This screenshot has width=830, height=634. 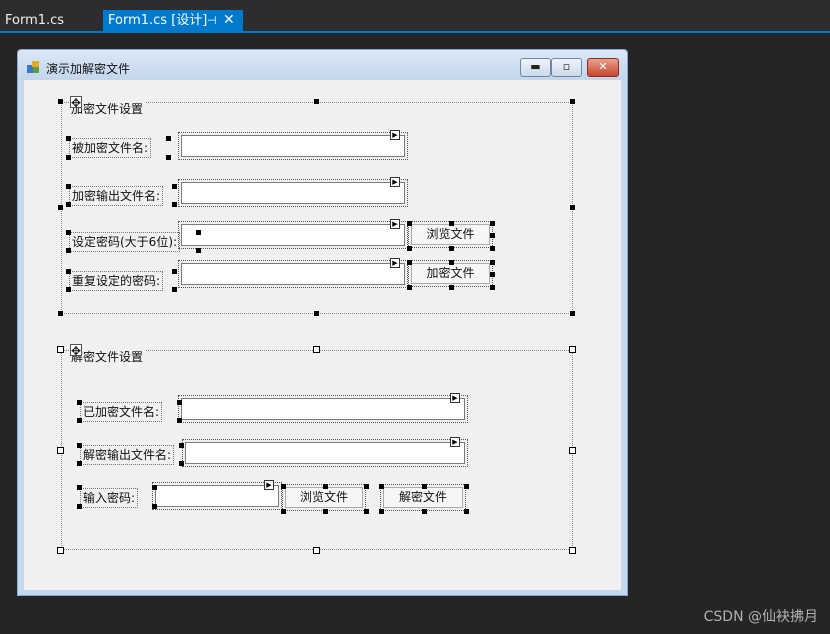 What do you see at coordinates (217, 495) in the screenshot?
I see `decrypt-password-input: ▶` at bounding box center [217, 495].